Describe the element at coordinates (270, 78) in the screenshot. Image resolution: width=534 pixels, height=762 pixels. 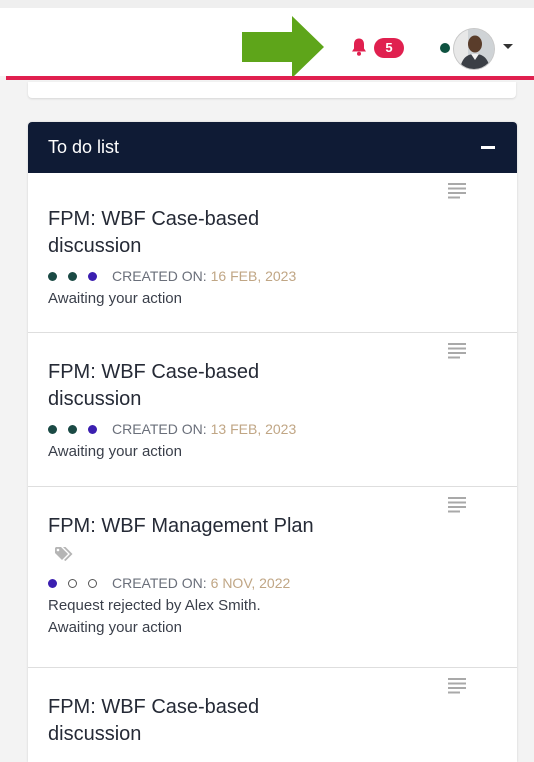
I see `header-accent-line` at that location.